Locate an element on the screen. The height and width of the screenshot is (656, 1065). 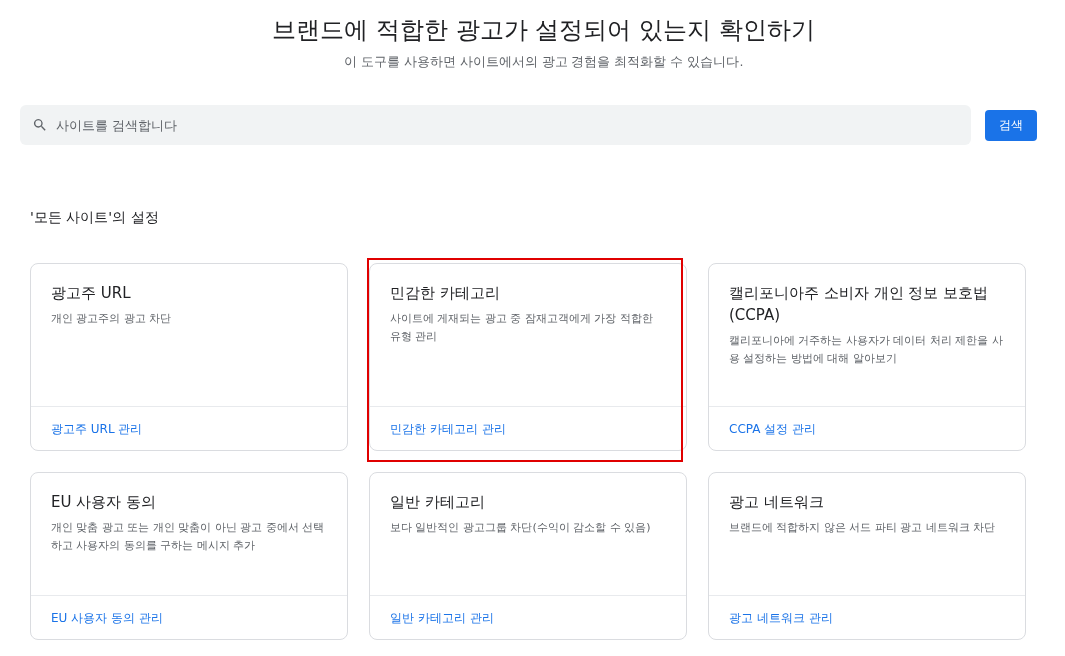
card-title: 일반 카테고리 is located at coordinates (438, 502).